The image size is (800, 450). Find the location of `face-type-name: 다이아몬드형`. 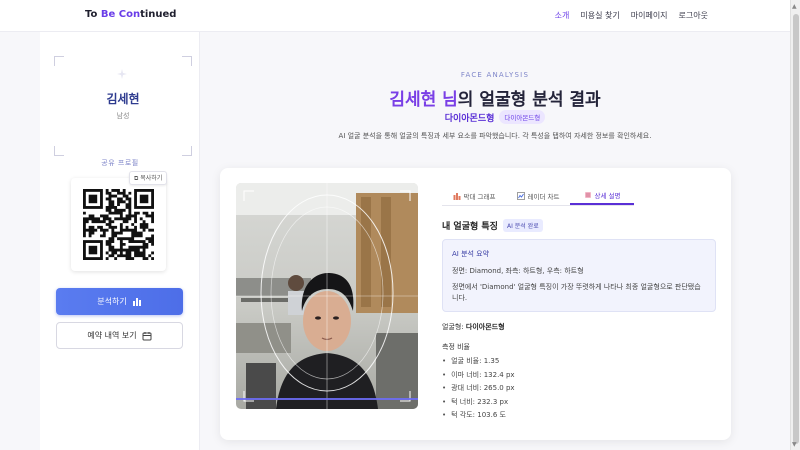

face-type-name: 다이아몬드형 is located at coordinates (469, 118).